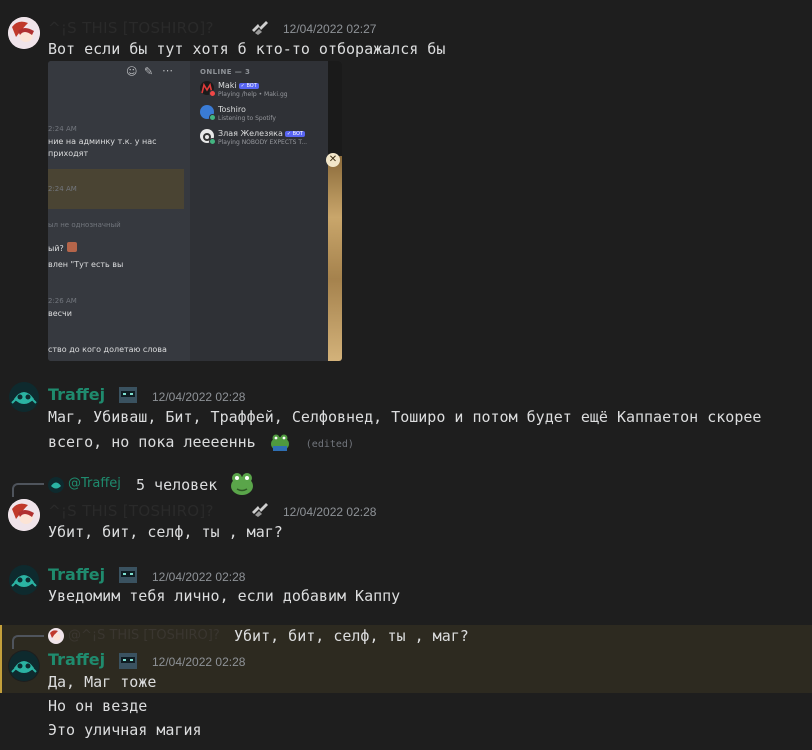 This screenshot has height=750, width=812. I want to click on message-text-line2: всего, но пока лееееннь (edited), so click(201, 444).